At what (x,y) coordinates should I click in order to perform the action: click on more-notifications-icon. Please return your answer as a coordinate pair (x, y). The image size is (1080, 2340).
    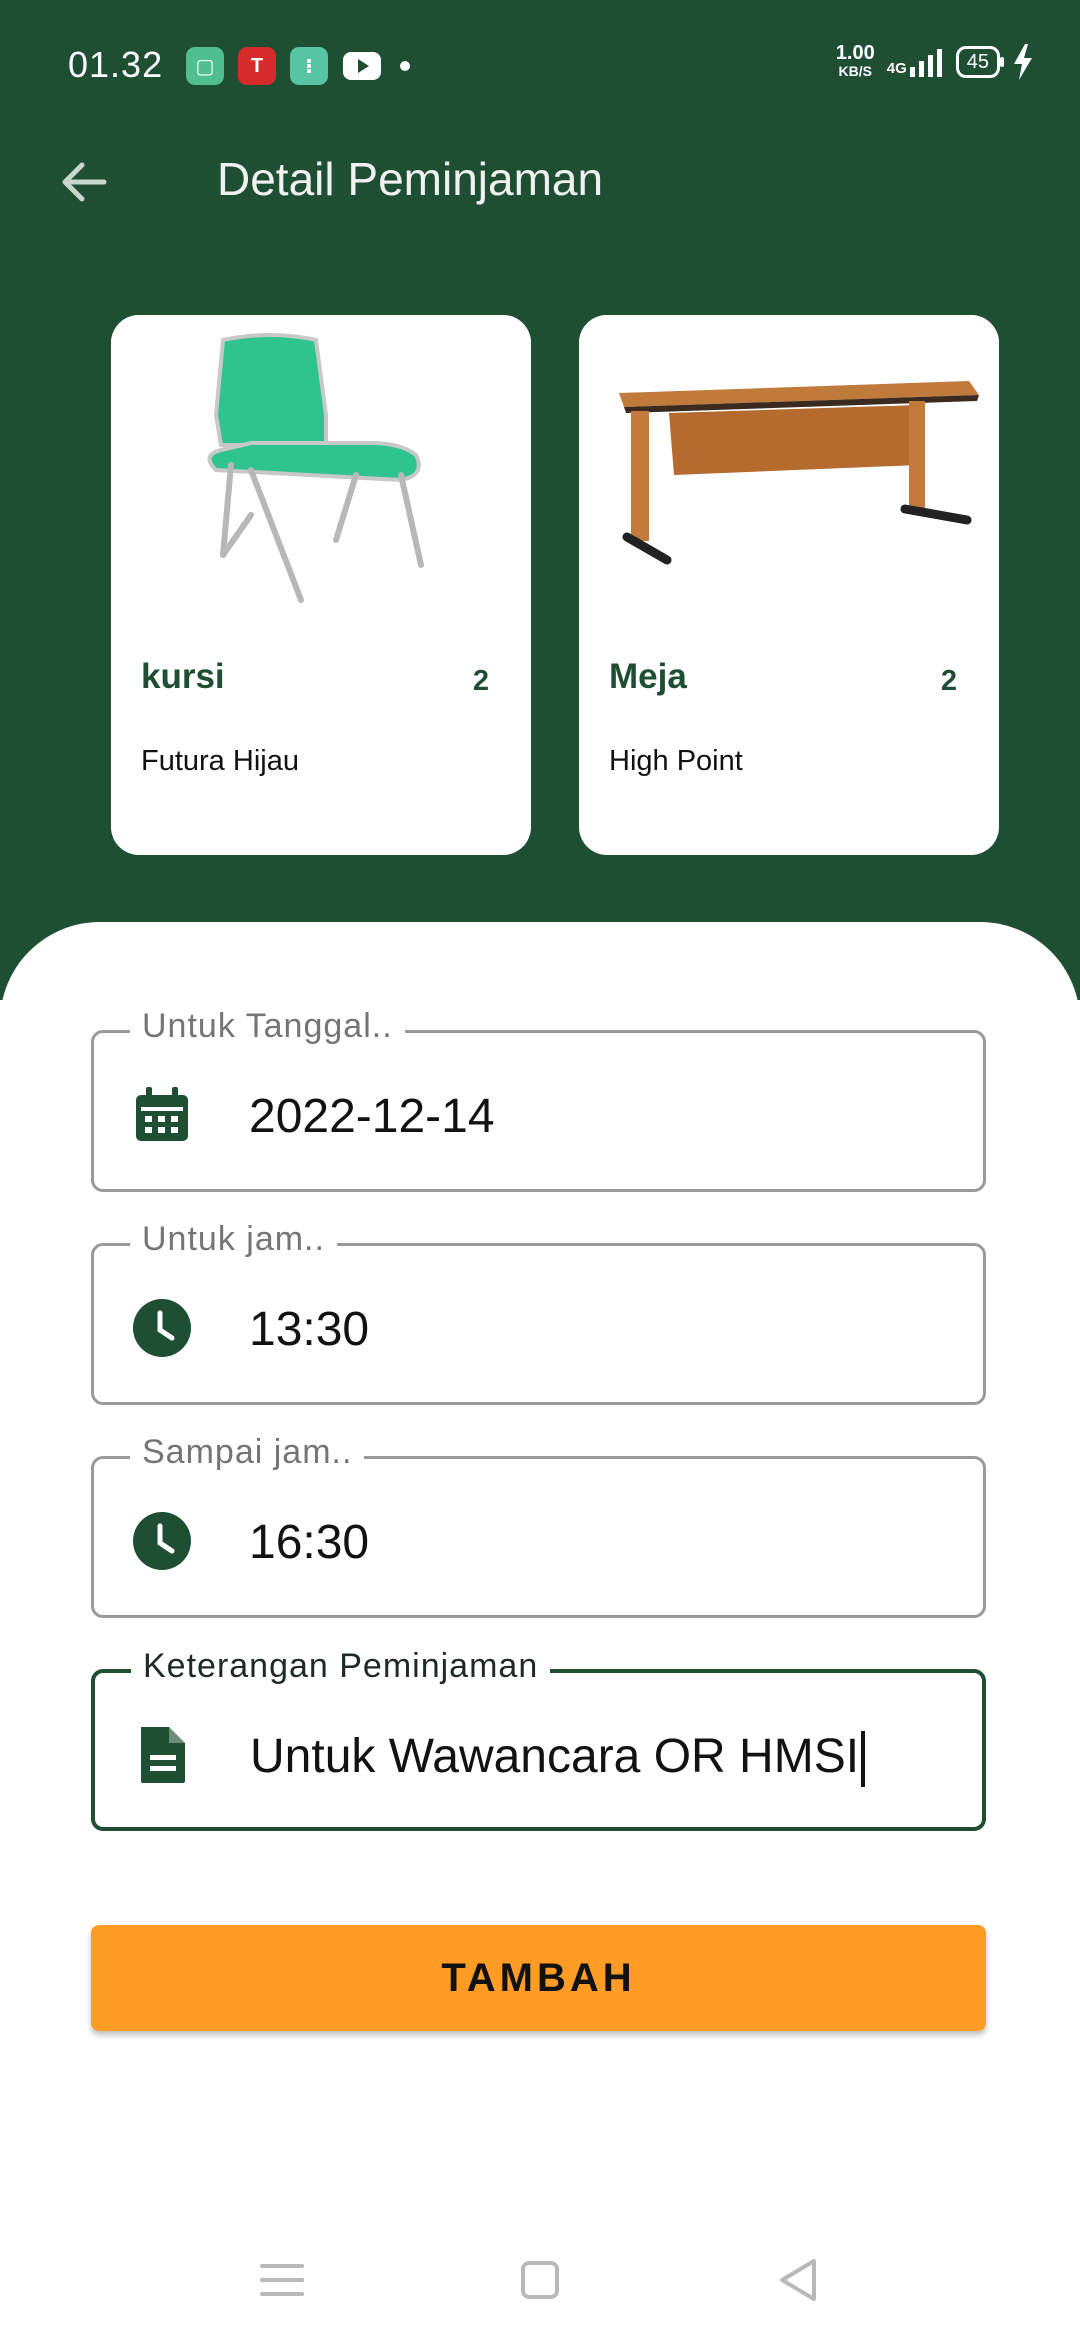
    Looking at the image, I should click on (405, 66).